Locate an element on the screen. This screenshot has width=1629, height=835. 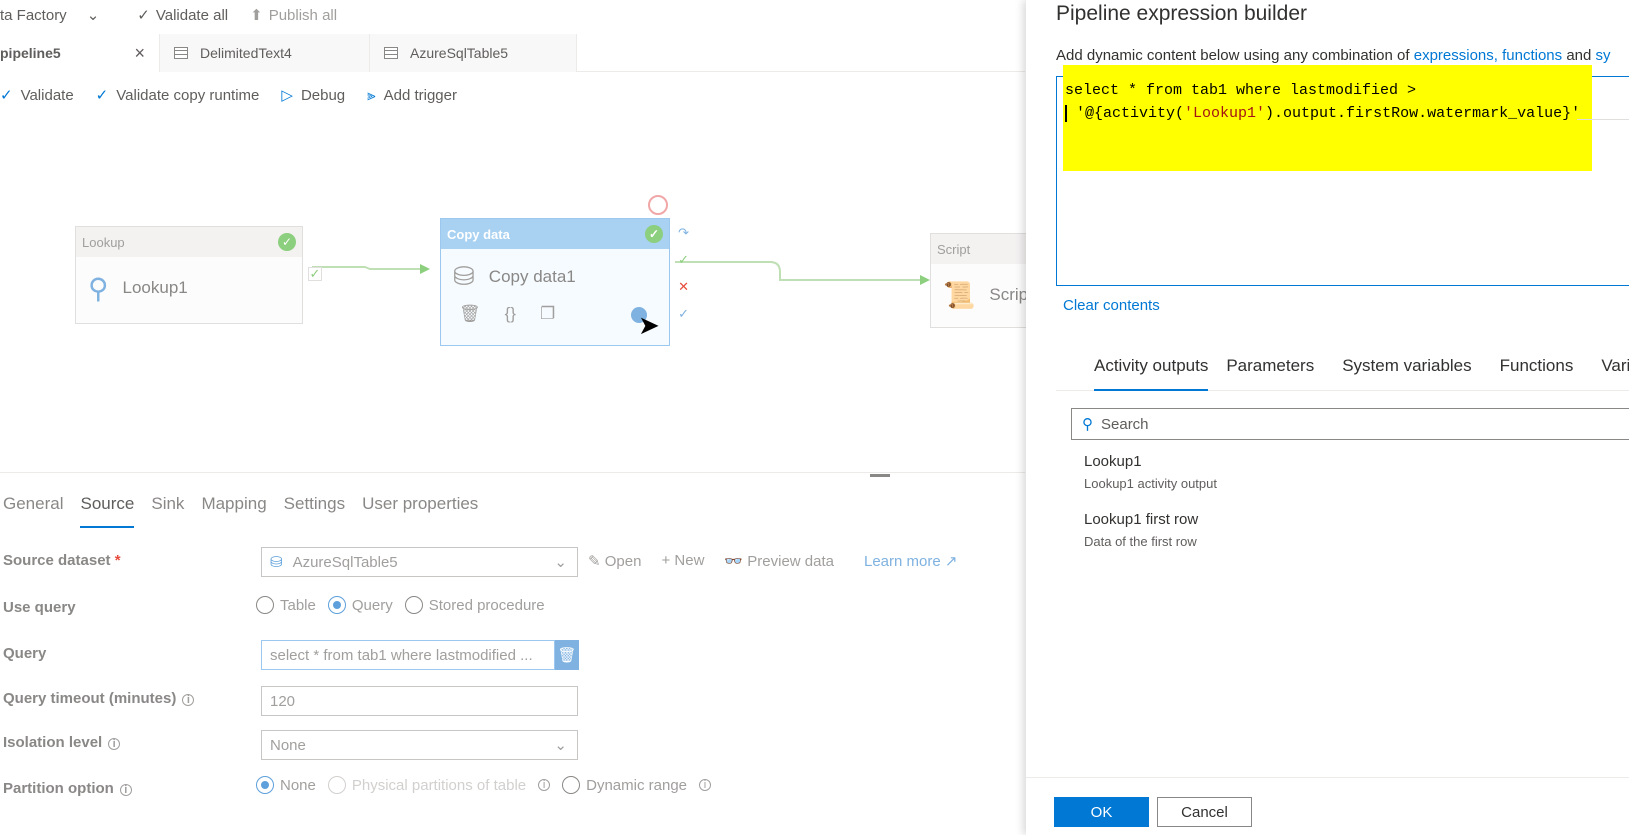
validate-copy-runtime-button: ✓ Validate copy runtime is located at coordinates (178, 95).